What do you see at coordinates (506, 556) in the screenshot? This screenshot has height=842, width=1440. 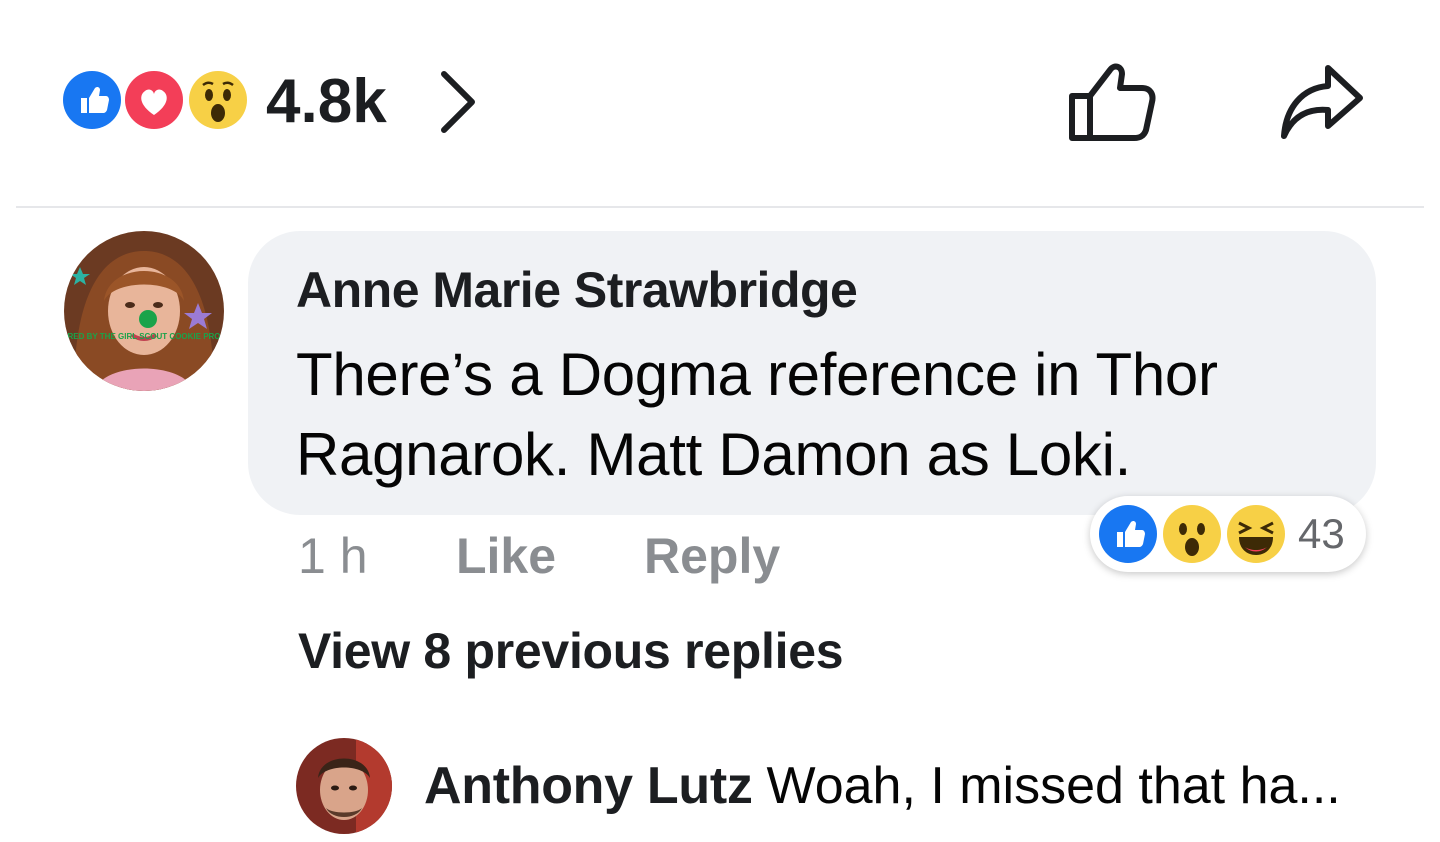 I see `like-button: Like` at bounding box center [506, 556].